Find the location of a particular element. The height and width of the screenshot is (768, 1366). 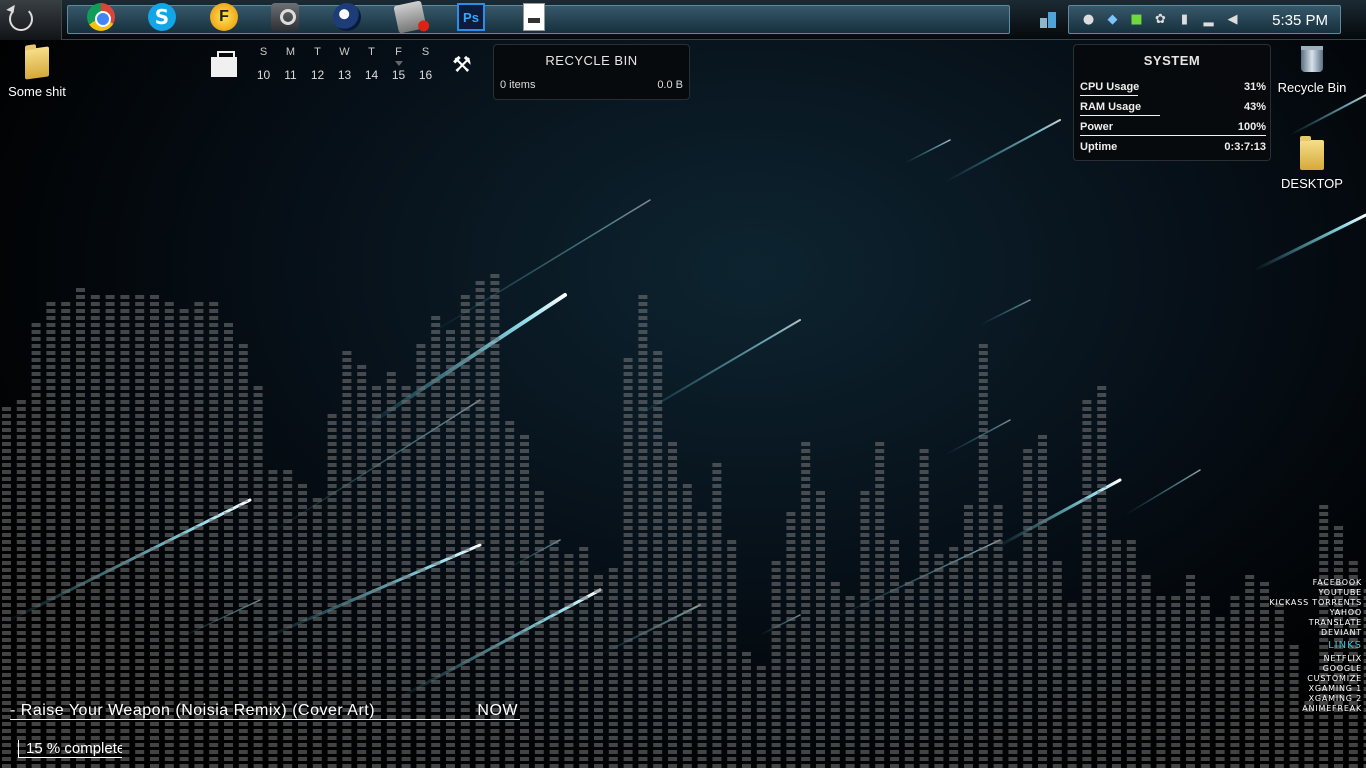

desktop-icon-label: DESKTOP is located at coordinates (1312, 183).